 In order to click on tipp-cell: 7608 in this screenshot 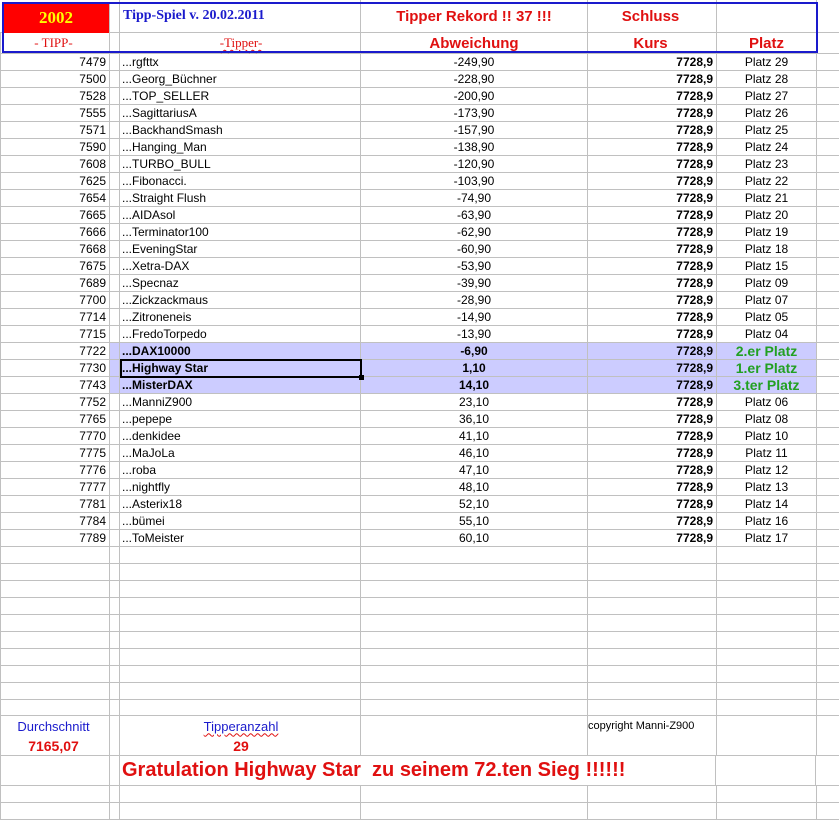, I will do `click(55, 164)`.